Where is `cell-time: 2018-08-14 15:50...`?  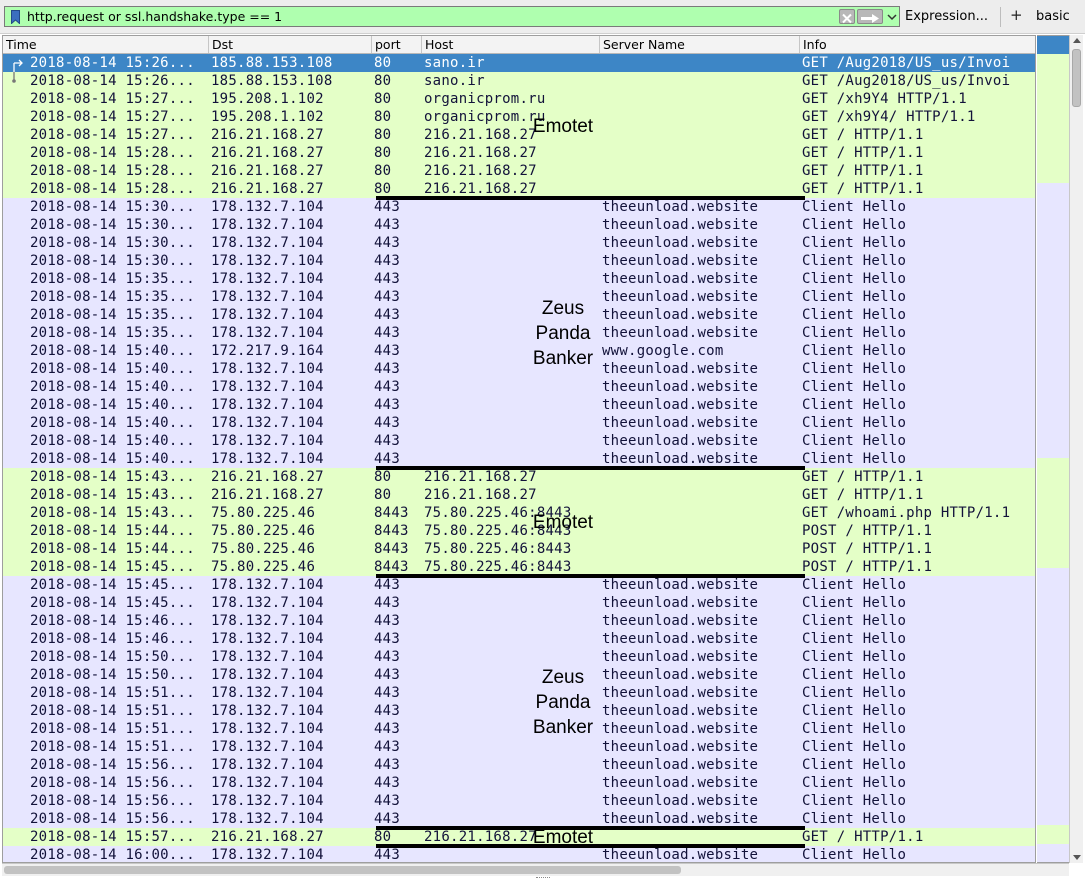 cell-time: 2018-08-14 15:50... is located at coordinates (112, 657).